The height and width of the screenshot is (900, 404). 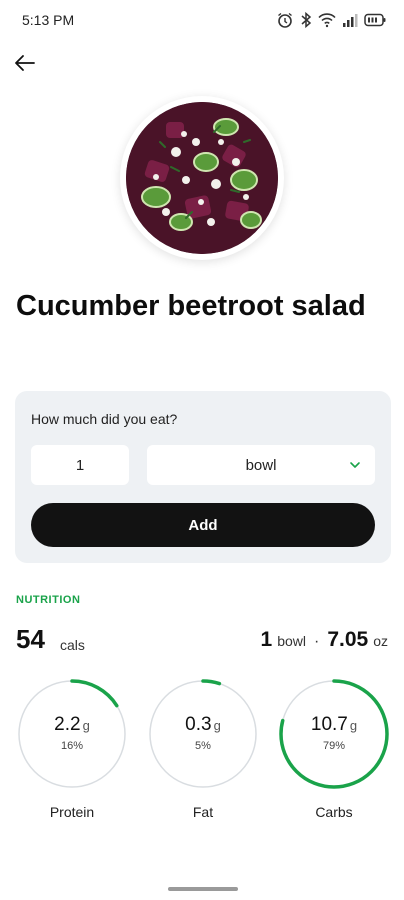 What do you see at coordinates (217, 725) in the screenshot?
I see `fat-unit: g` at bounding box center [217, 725].